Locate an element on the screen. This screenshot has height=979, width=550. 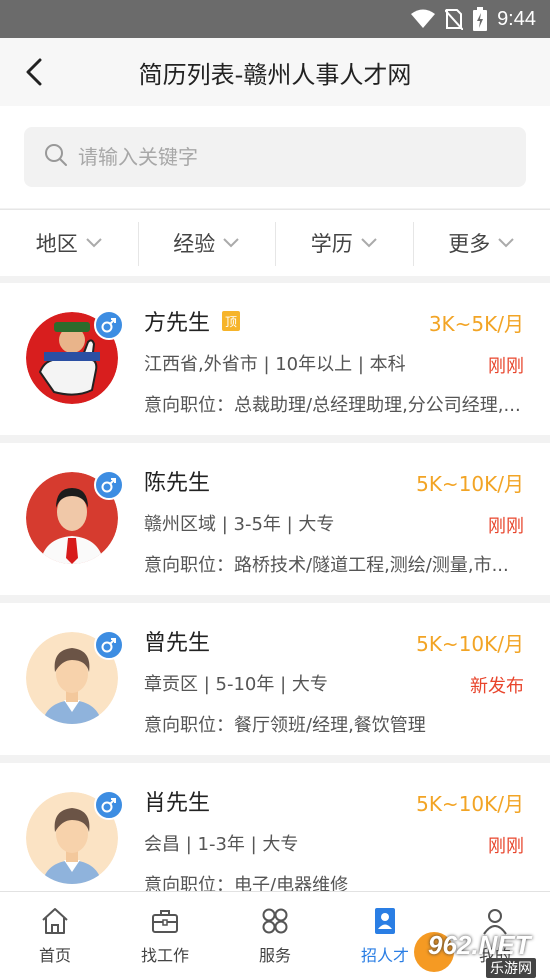
filter-label: 经验 is located at coordinates (194, 244).